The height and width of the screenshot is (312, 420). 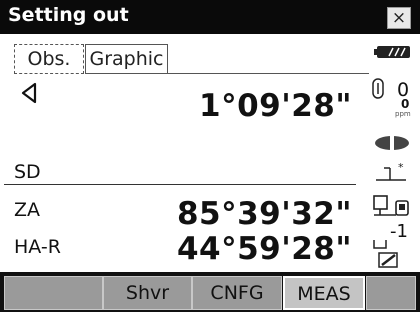 I want to click on laser-icon, so click(x=392, y=143).